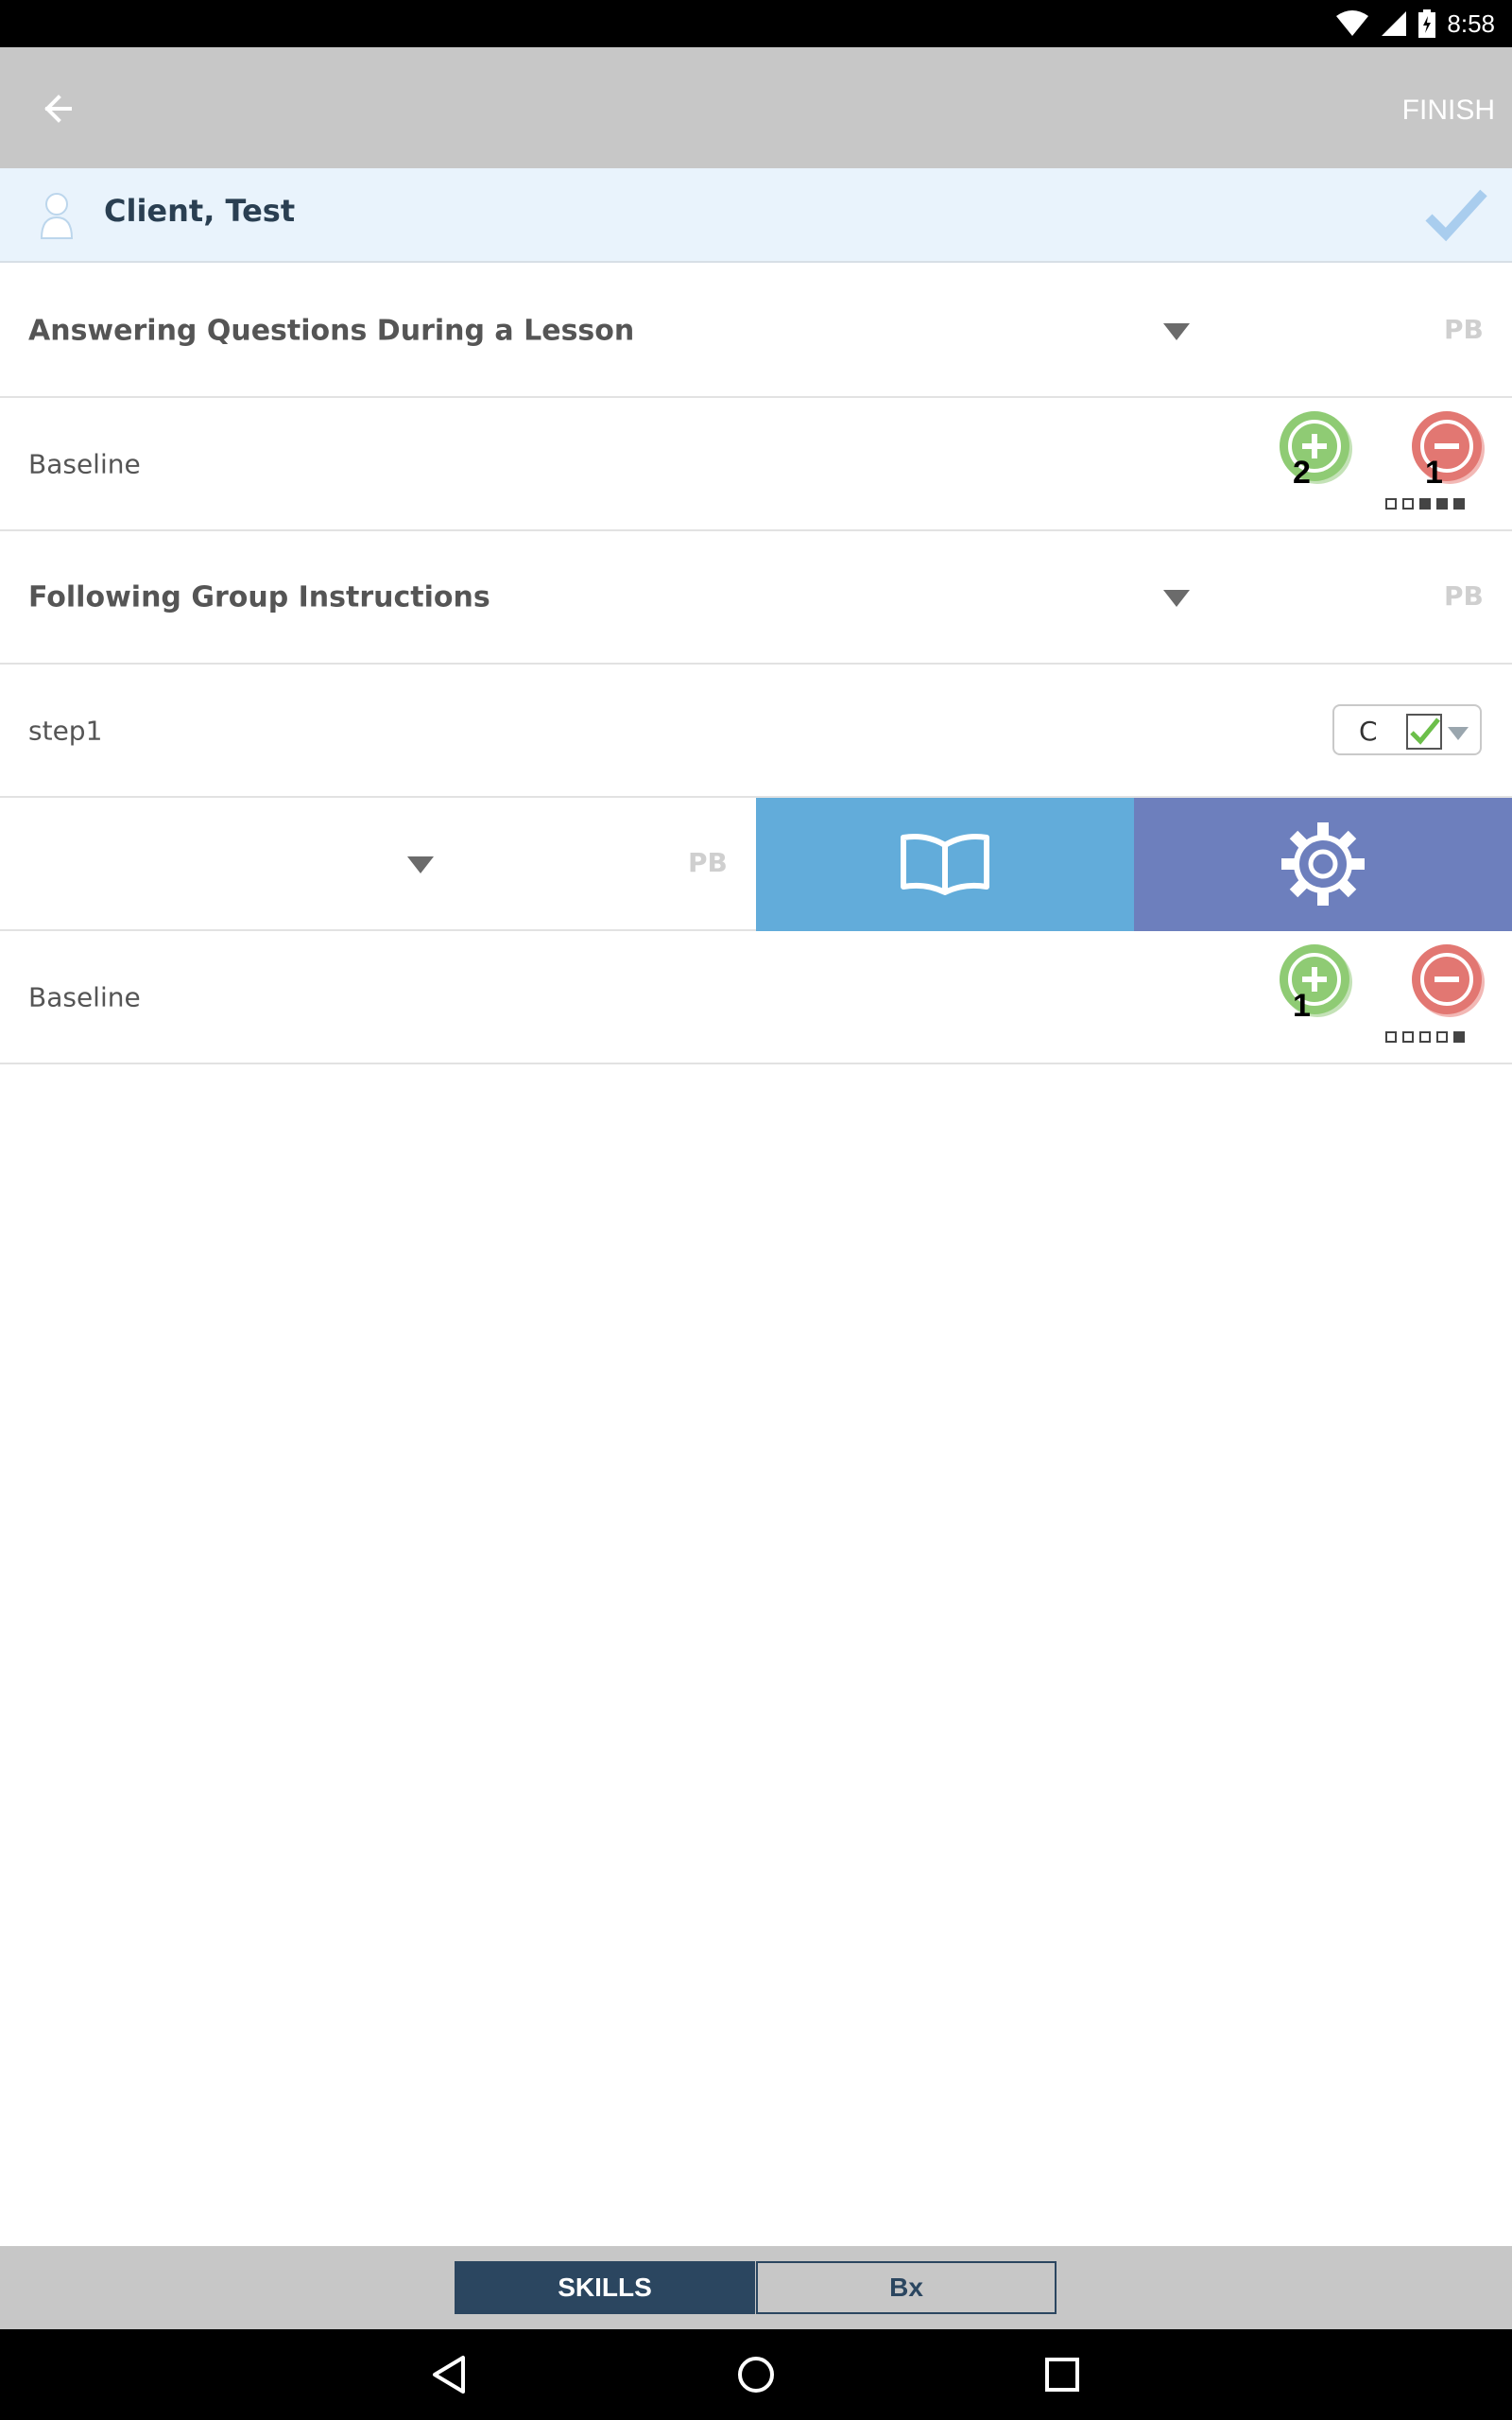  What do you see at coordinates (1352, 23) in the screenshot?
I see `wifi-icon` at bounding box center [1352, 23].